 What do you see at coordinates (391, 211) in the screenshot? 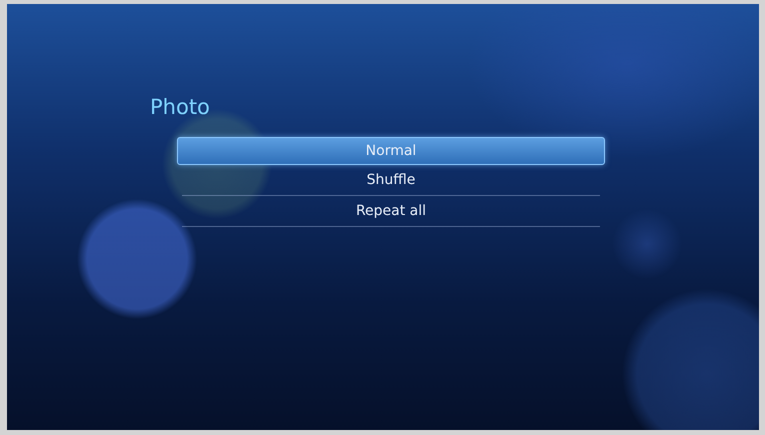
I see `menu-item: Repeat all` at bounding box center [391, 211].